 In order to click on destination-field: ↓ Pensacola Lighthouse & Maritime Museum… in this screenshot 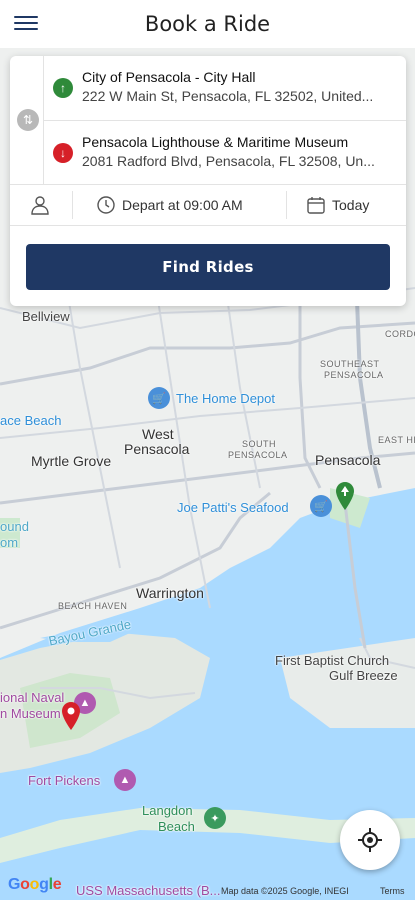, I will do `click(225, 152)`.